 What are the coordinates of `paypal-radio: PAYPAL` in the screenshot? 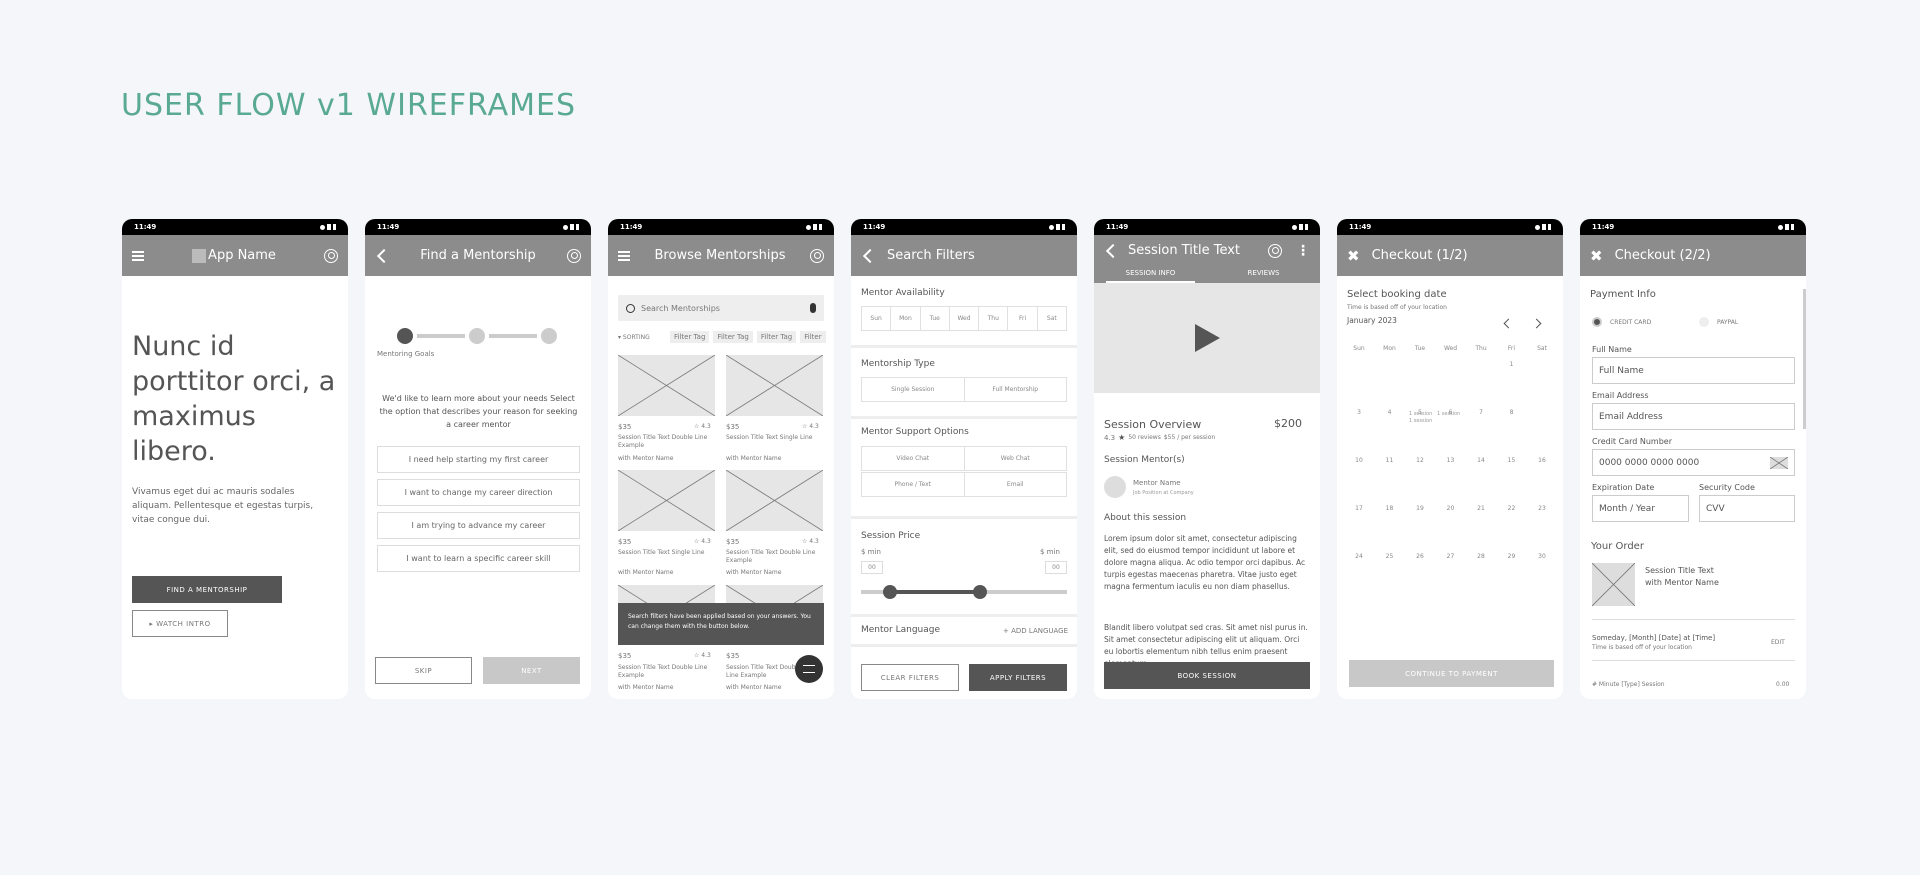 It's located at (1718, 322).